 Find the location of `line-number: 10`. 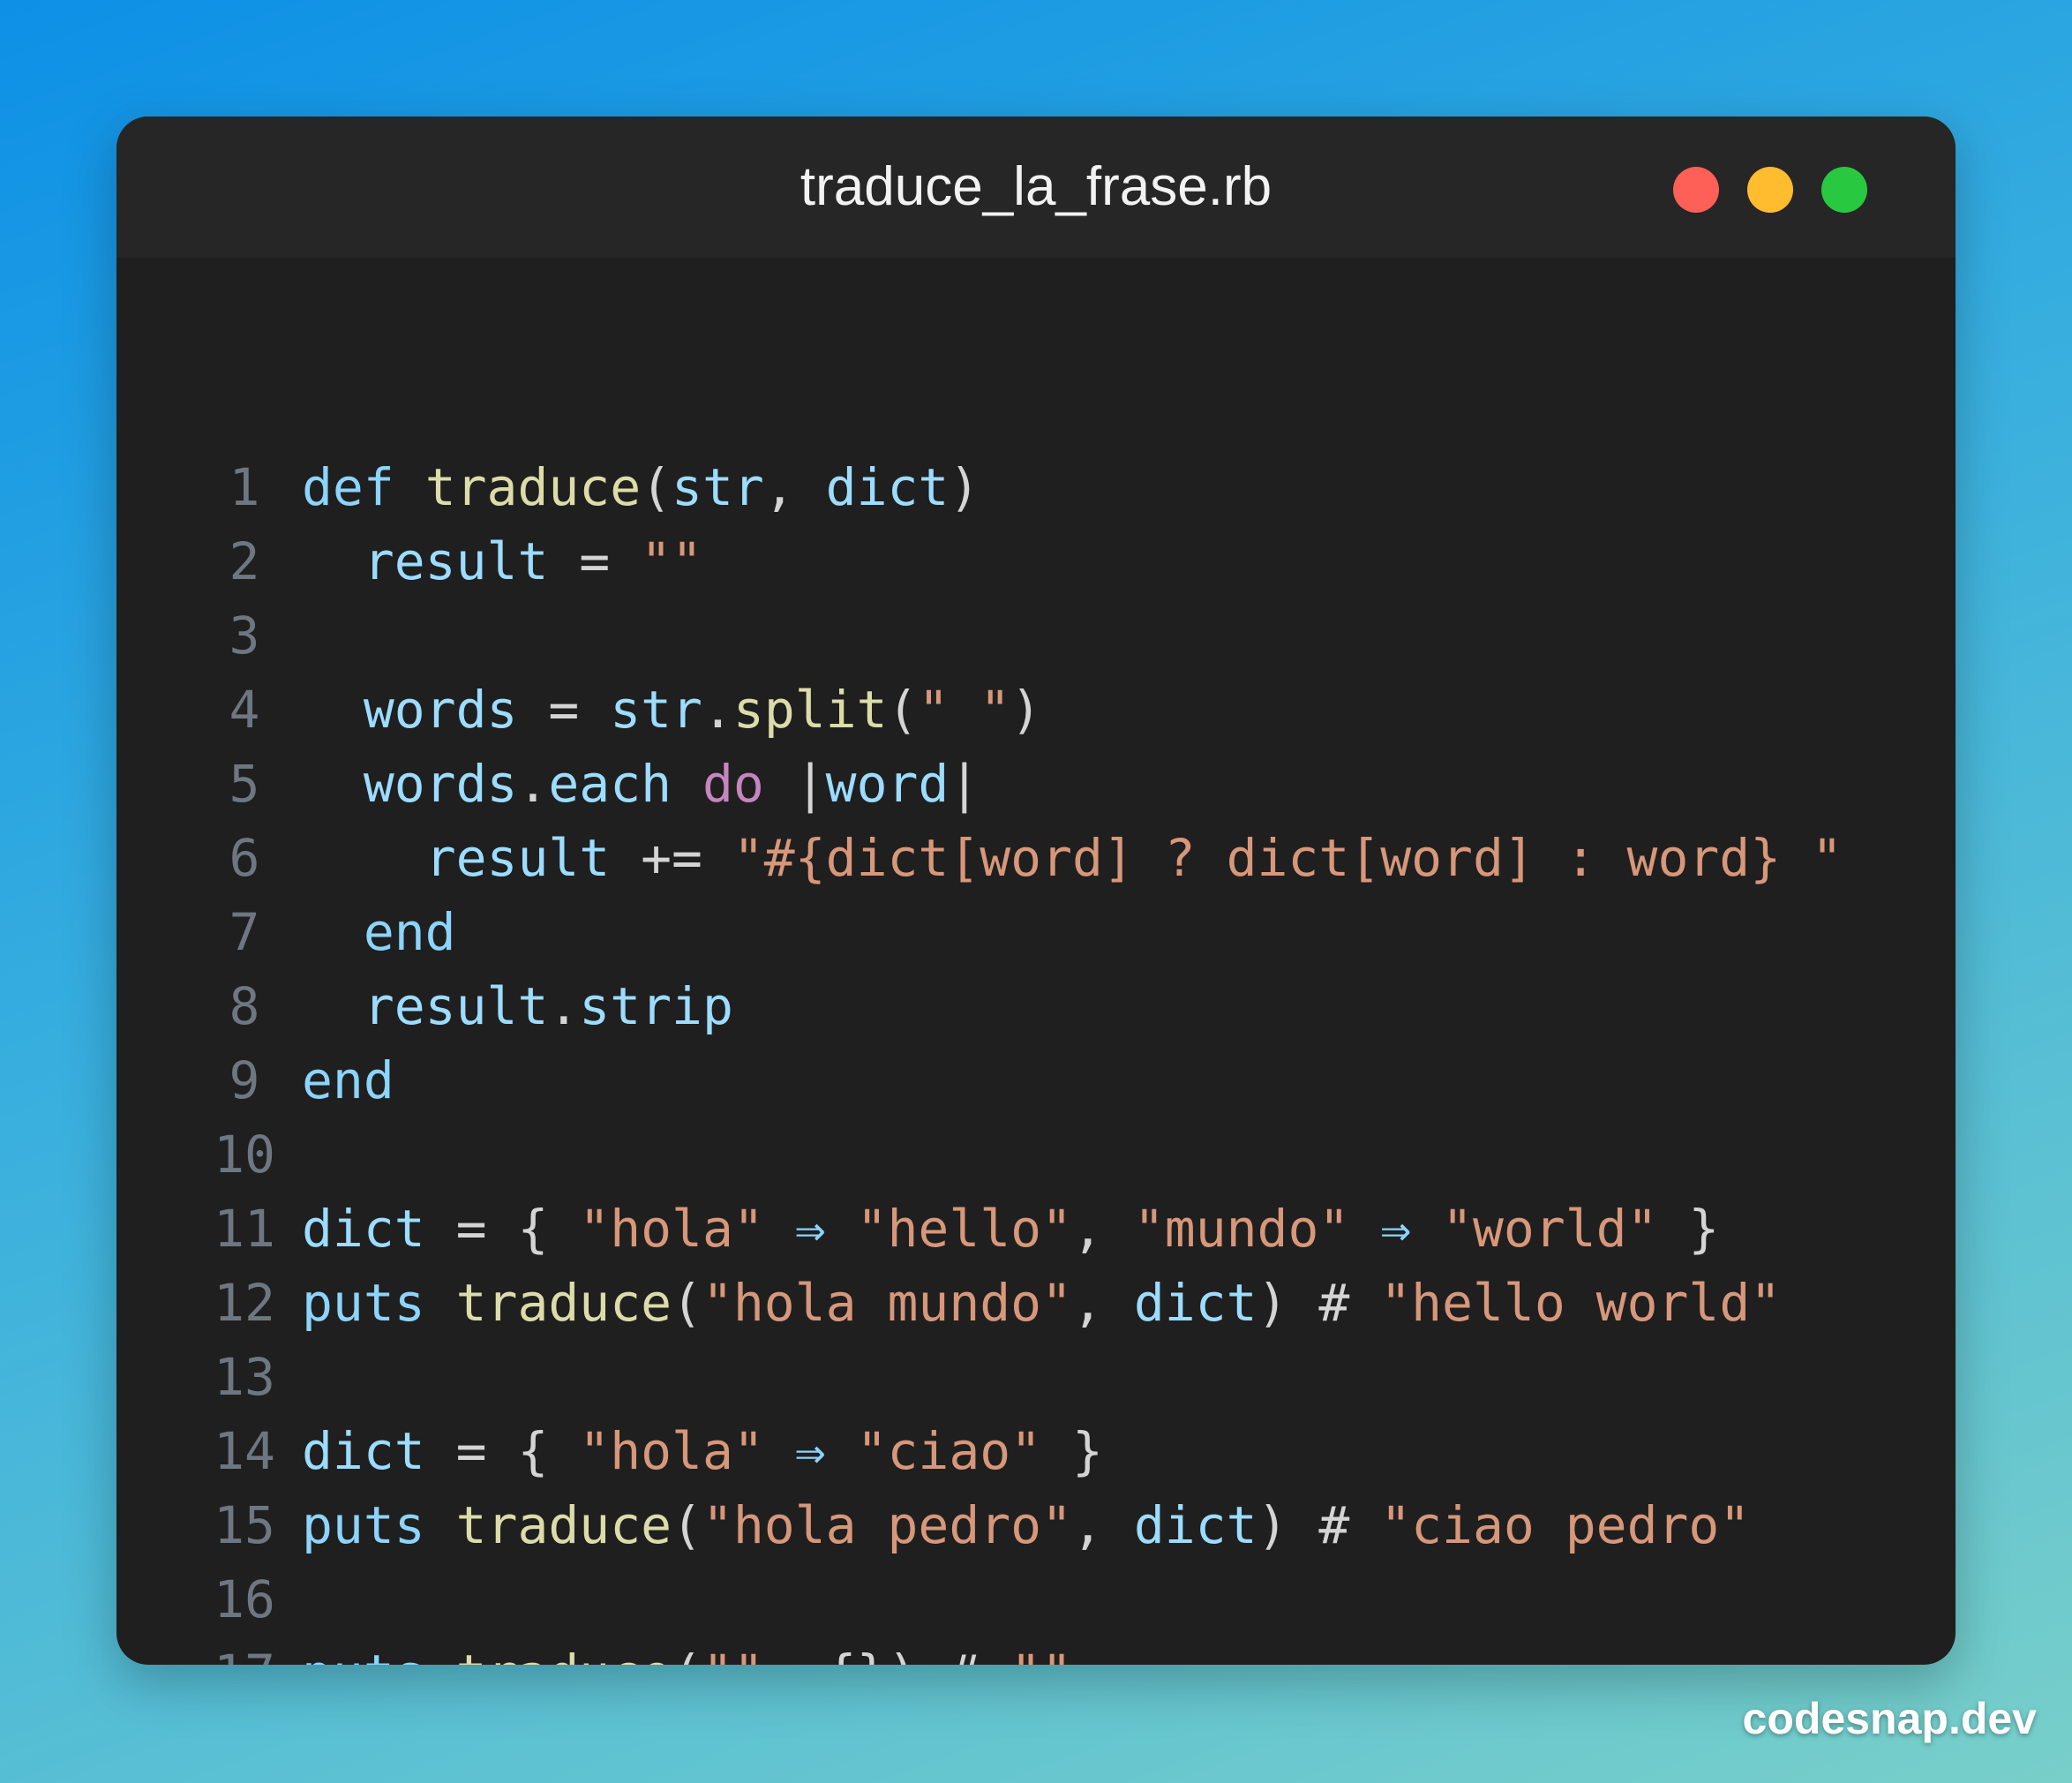

line-number: 10 is located at coordinates (245, 1155).